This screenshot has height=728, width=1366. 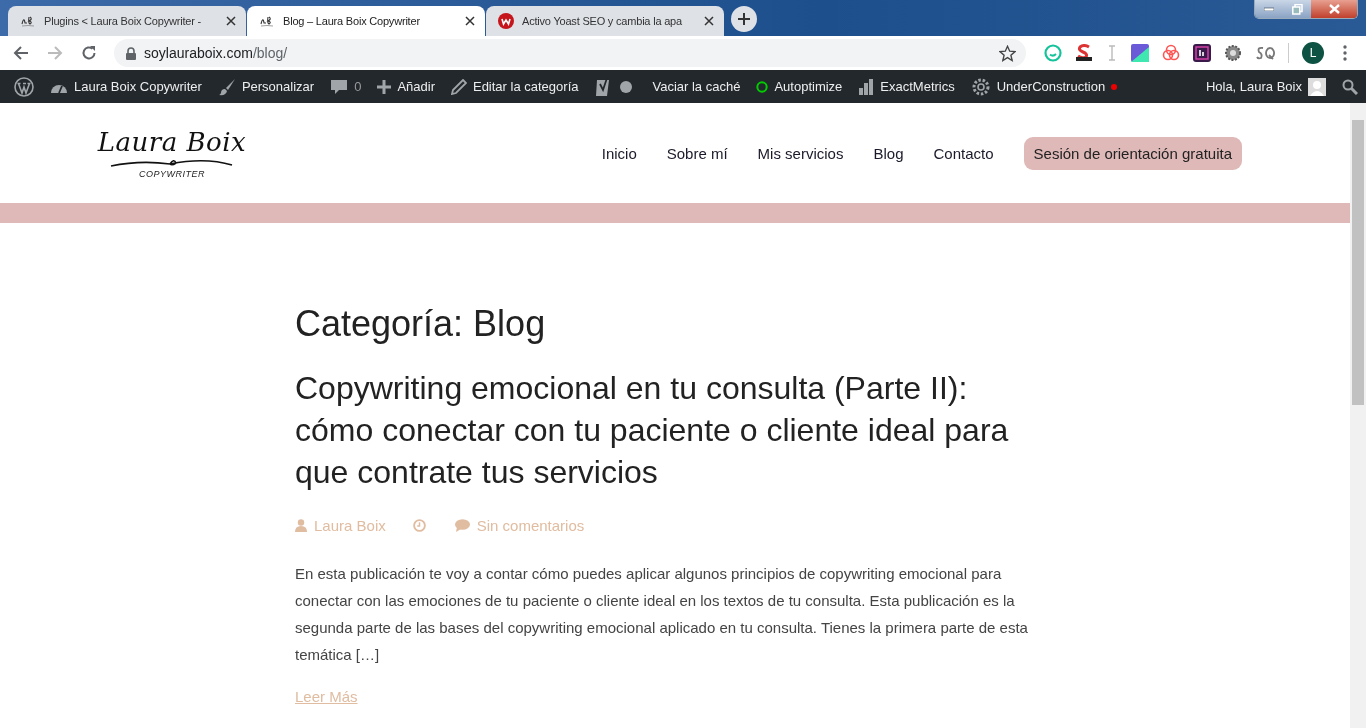 I want to click on speech-bubble-icon, so click(x=462, y=525).